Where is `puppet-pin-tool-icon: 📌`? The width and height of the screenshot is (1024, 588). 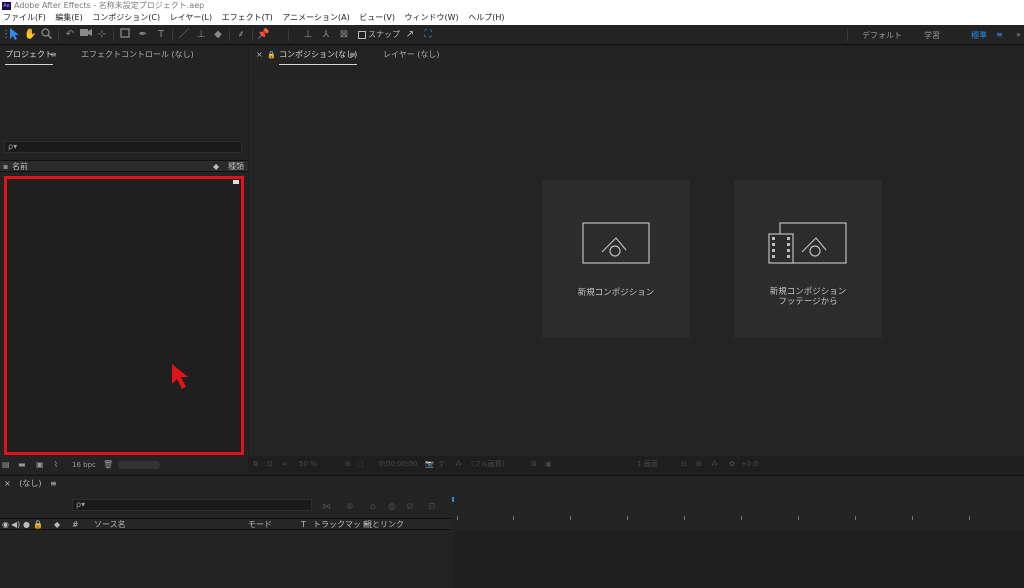 puppet-pin-tool-icon: 📌 is located at coordinates (263, 34).